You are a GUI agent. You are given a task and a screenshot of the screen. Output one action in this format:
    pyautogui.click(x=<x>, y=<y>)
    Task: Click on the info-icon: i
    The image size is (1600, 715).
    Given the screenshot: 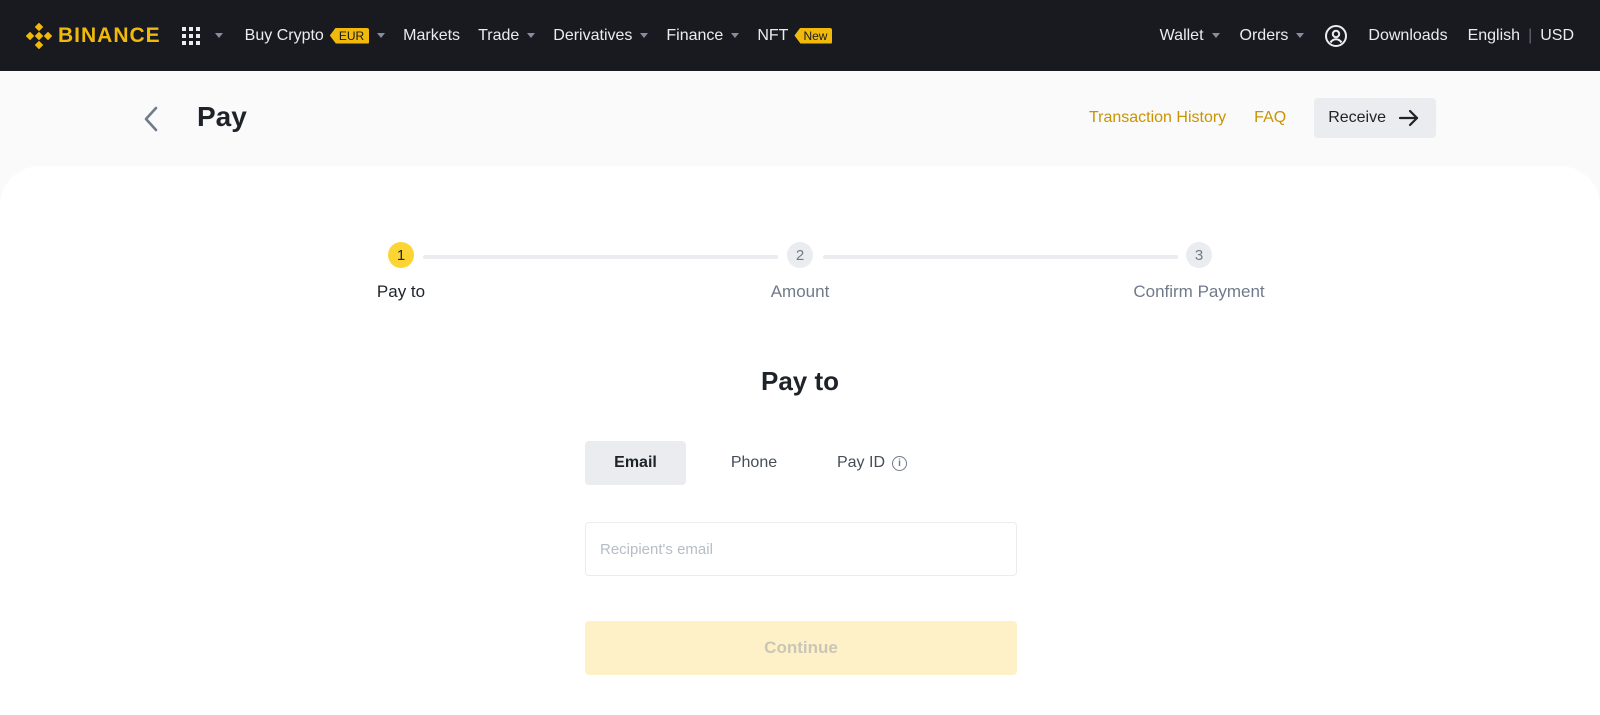 What is the action you would take?
    pyautogui.click(x=899, y=463)
    